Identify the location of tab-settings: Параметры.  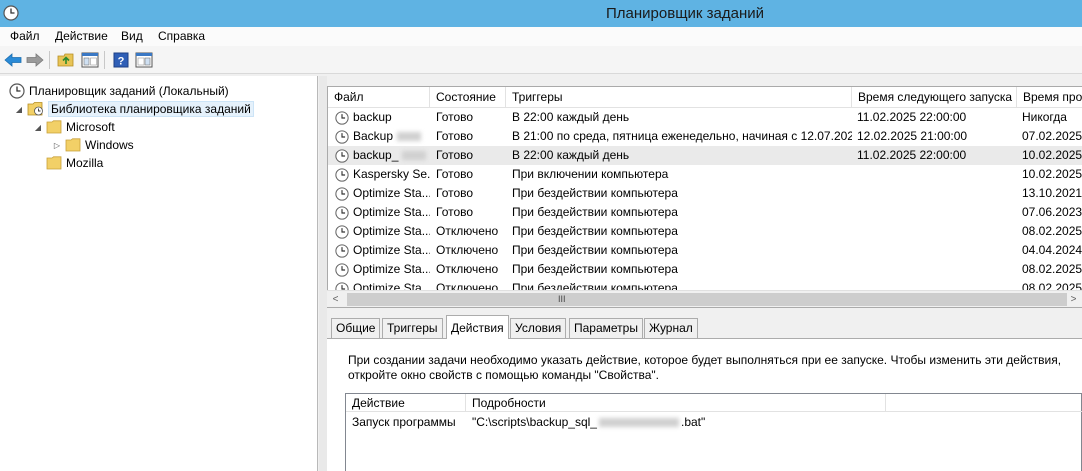
(606, 328).